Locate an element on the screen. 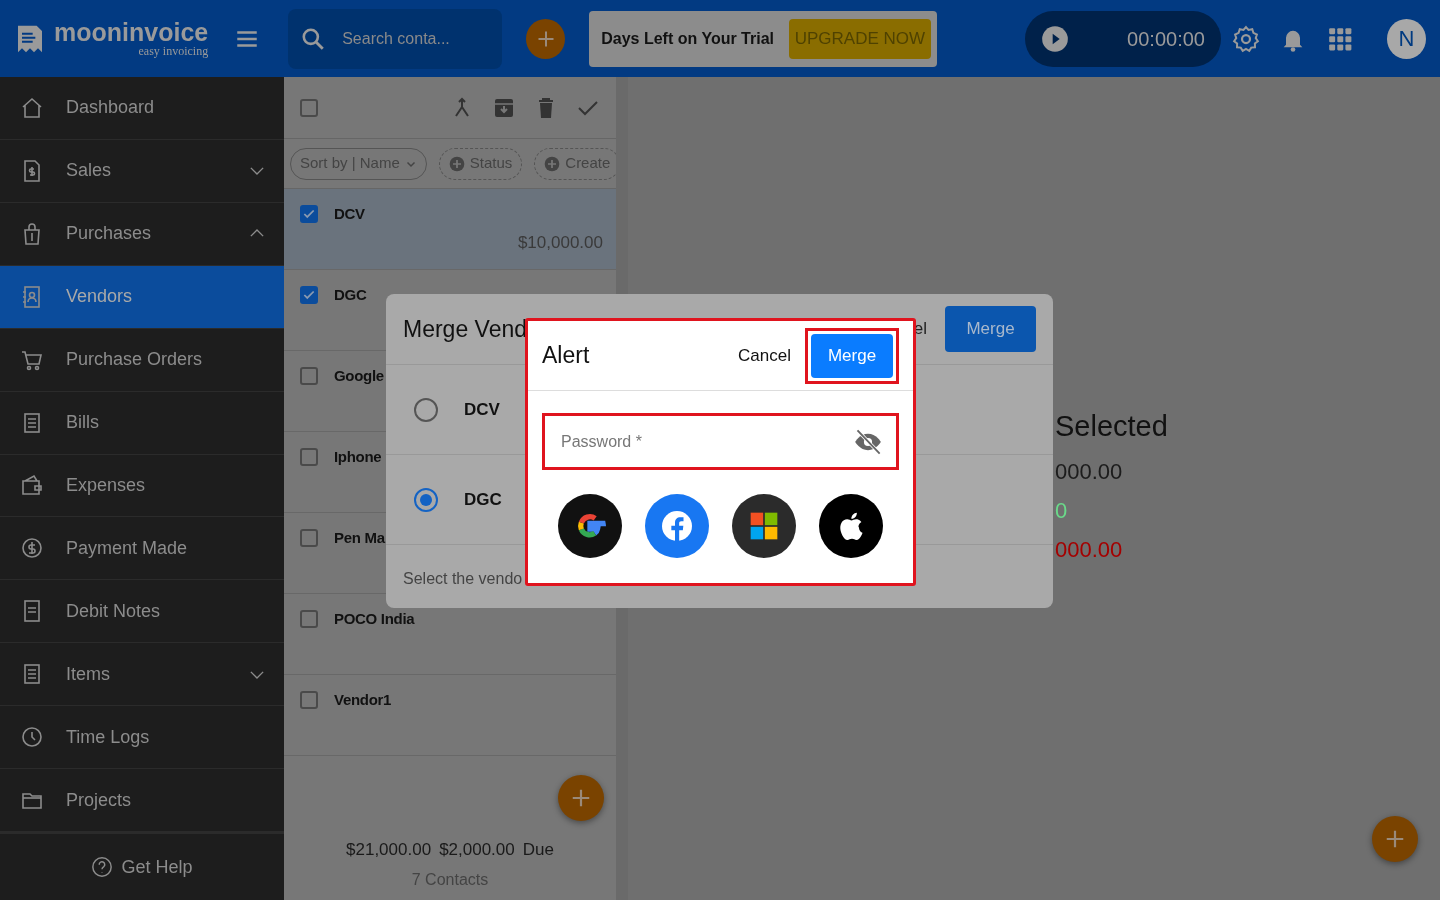  sidebar-label: Items is located at coordinates (88, 674).